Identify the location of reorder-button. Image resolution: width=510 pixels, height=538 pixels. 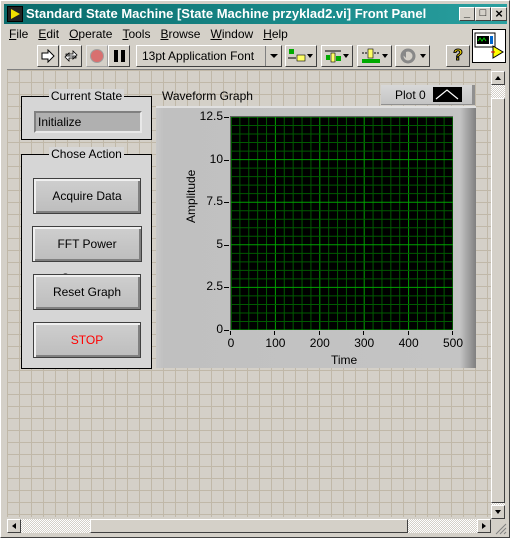
(412, 56).